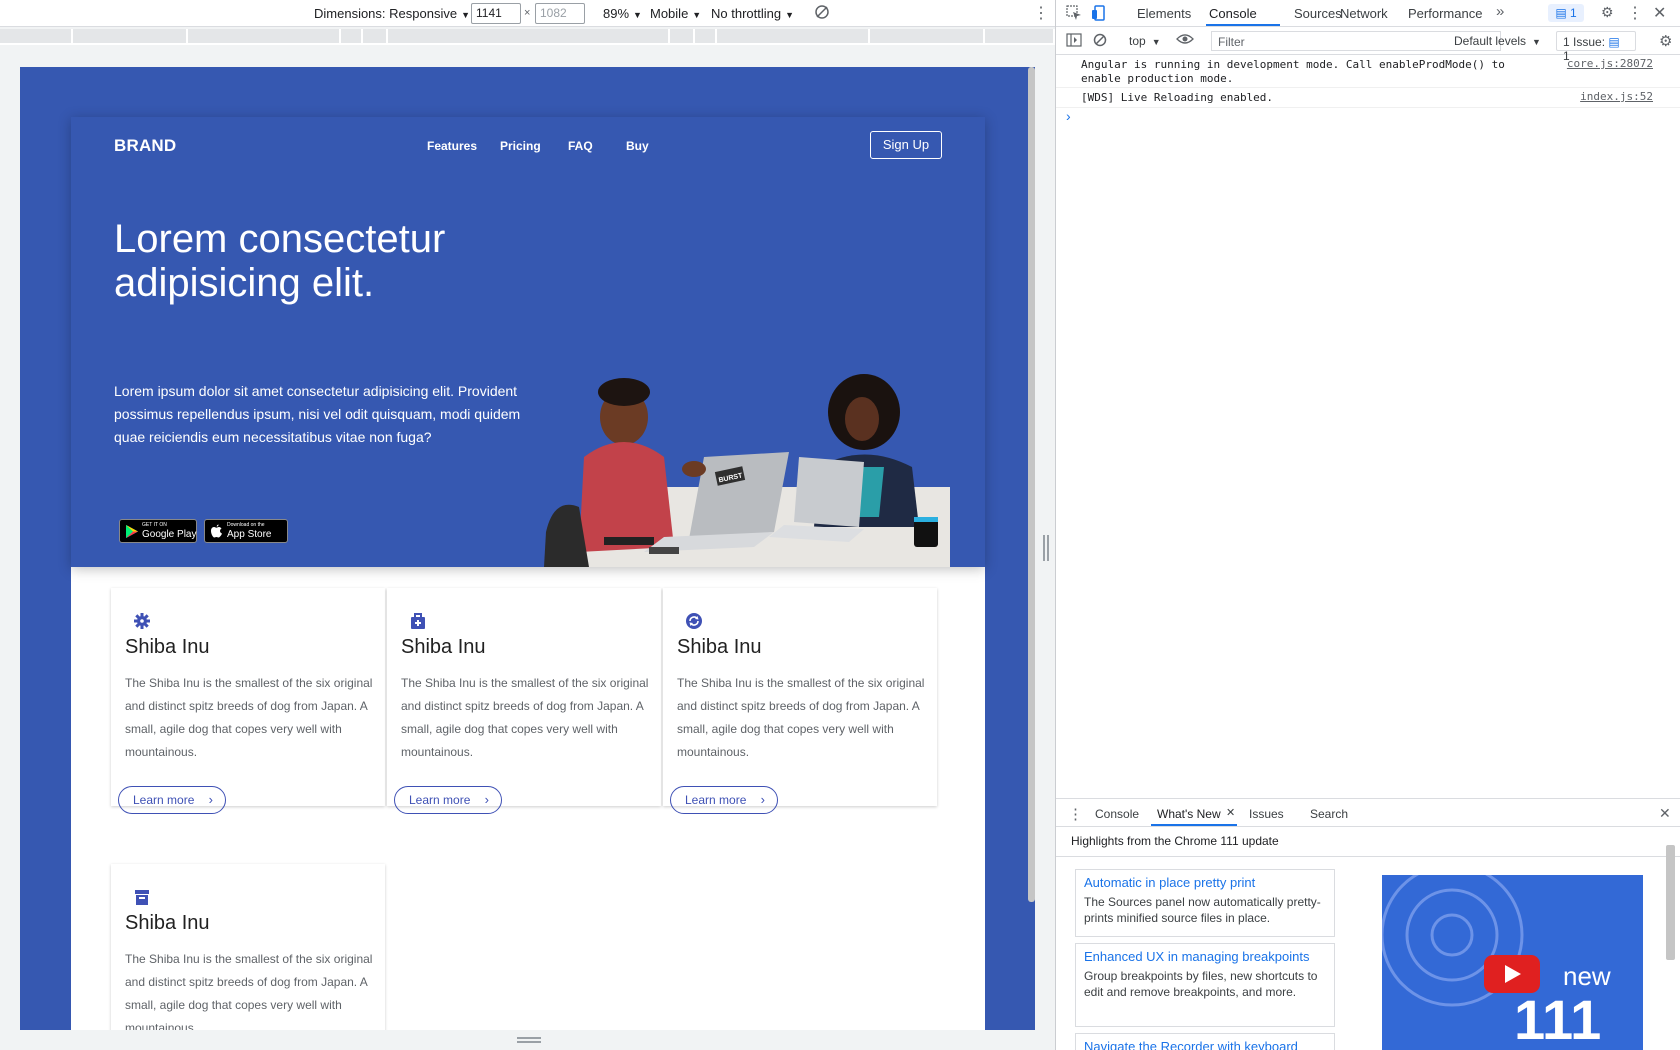  I want to click on google-play-text: Google Play, so click(169, 534).